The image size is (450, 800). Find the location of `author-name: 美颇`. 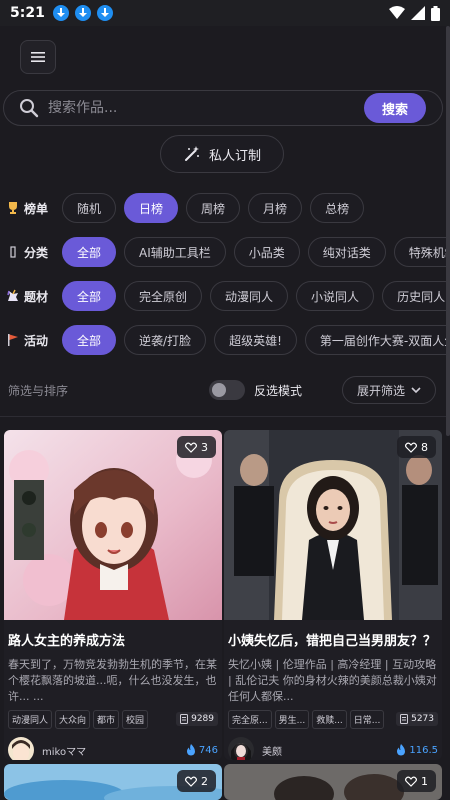

author-name: 美颇 is located at coordinates (272, 750).